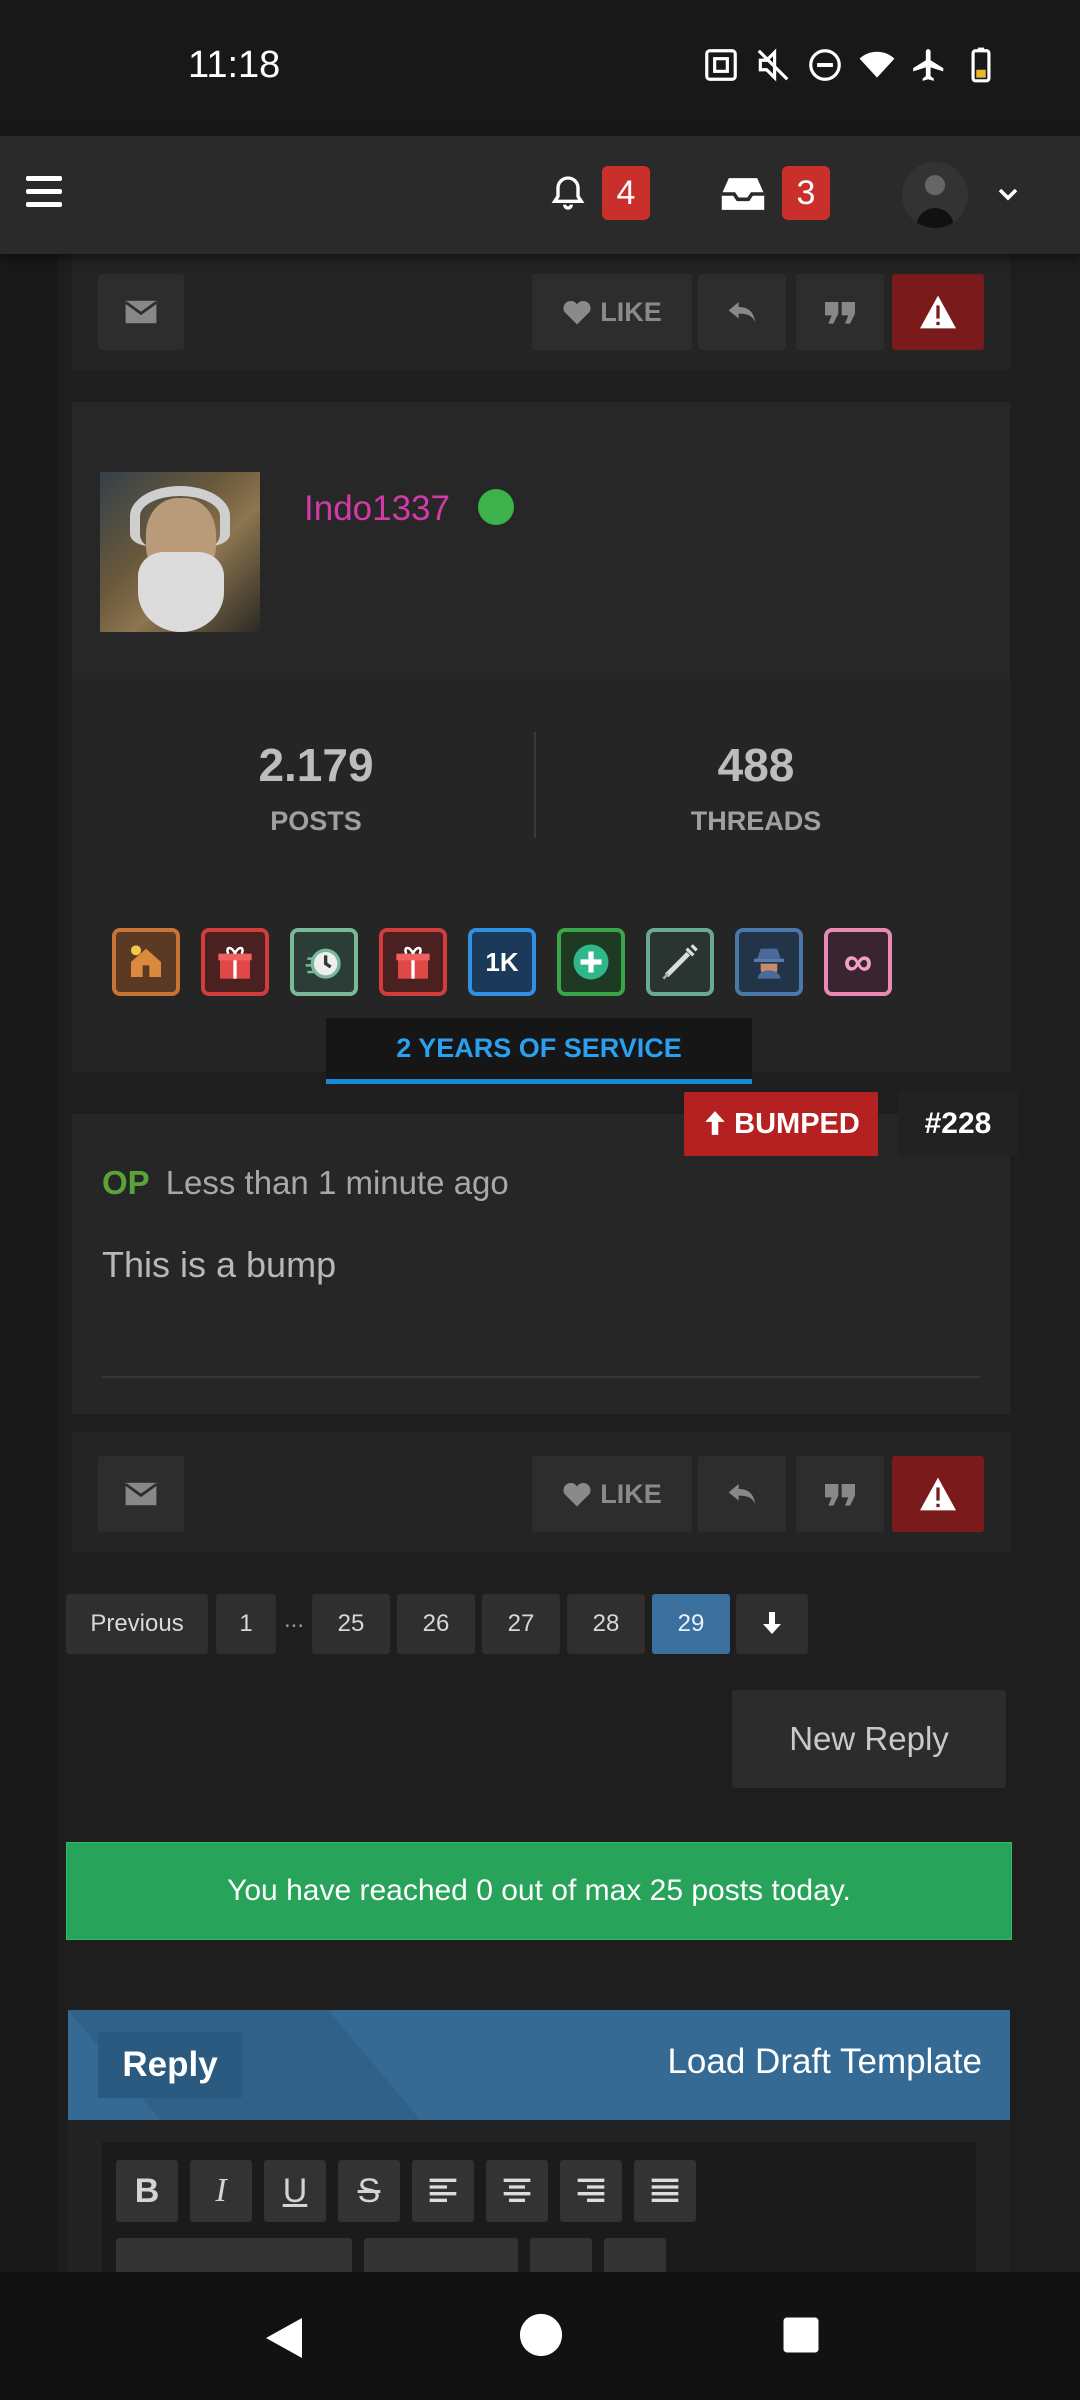 The image size is (1080, 2400). What do you see at coordinates (351, 1624) in the screenshot?
I see `page-25-button: 25` at bounding box center [351, 1624].